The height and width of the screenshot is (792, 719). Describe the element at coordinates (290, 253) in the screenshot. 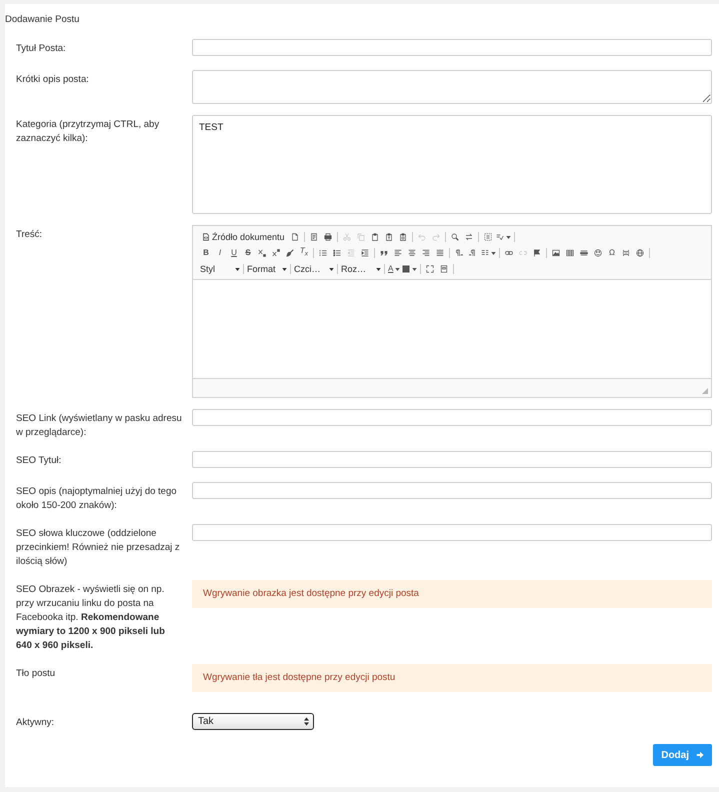

I see `paintbrush-icon` at that location.